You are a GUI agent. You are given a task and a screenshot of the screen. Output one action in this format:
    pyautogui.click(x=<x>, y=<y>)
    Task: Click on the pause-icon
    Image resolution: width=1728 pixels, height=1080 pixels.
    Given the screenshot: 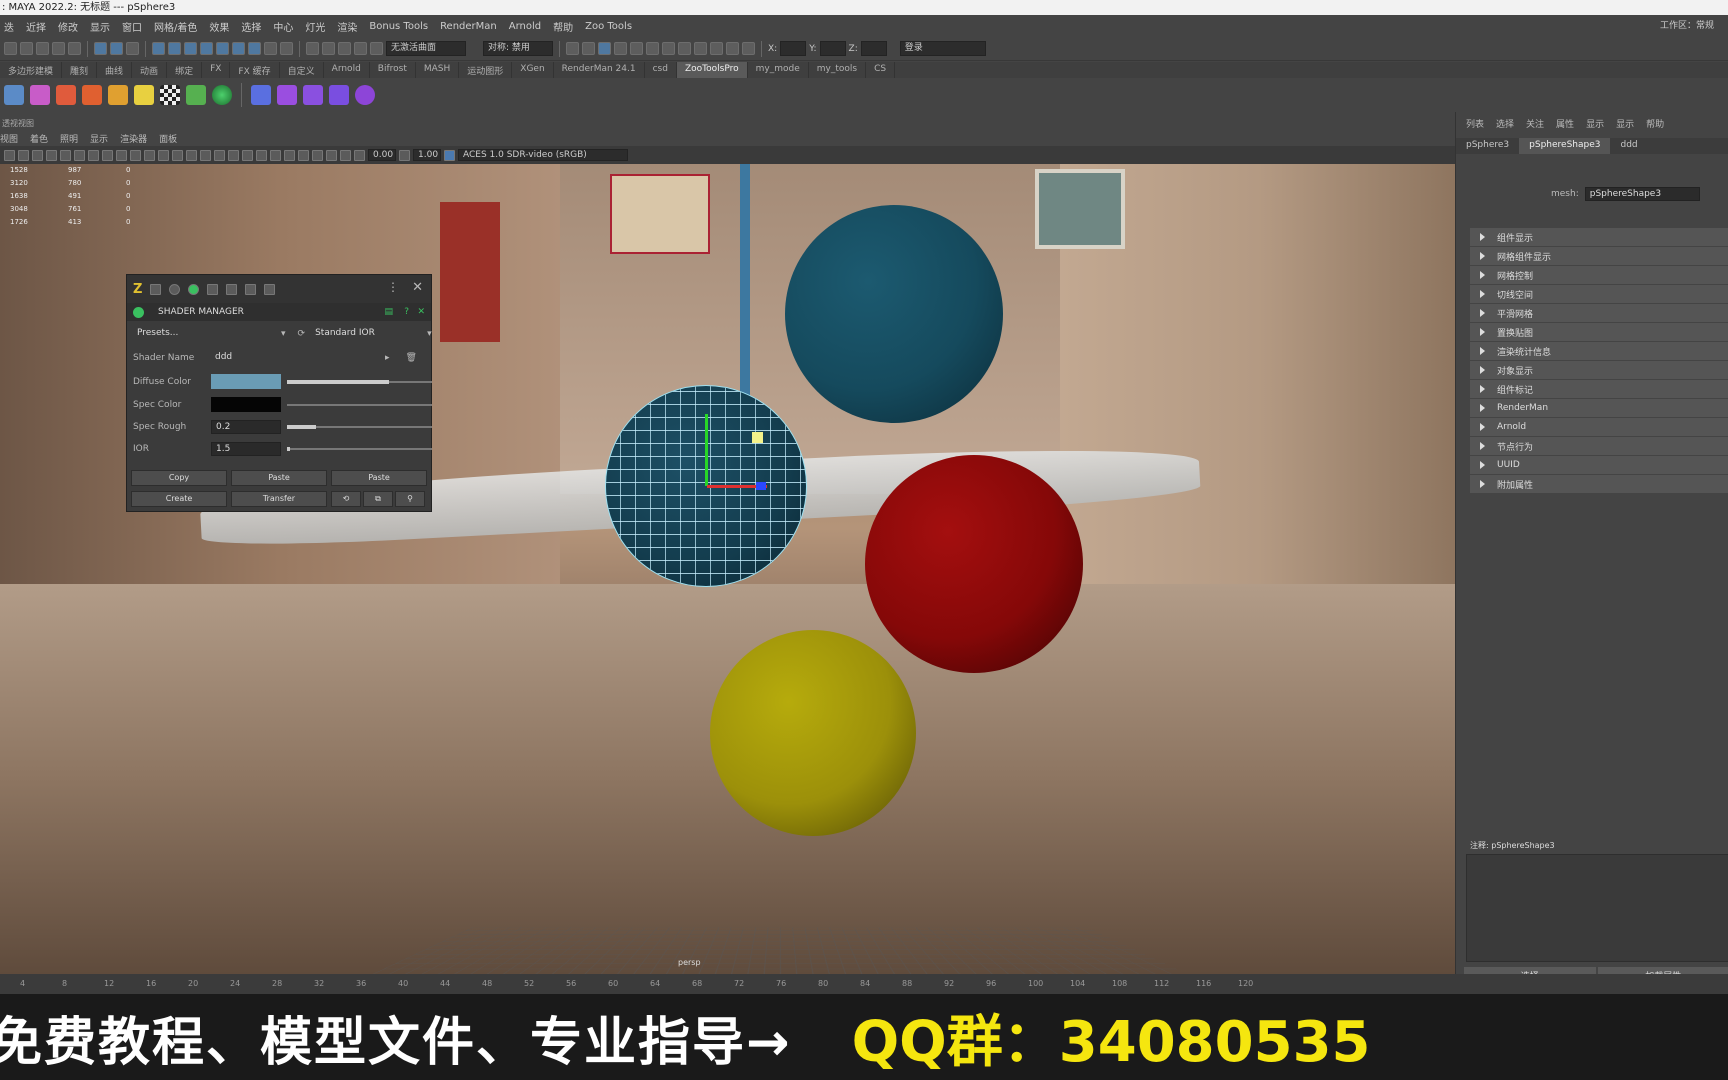 What is the action you would take?
    pyautogui.click(x=748, y=48)
    